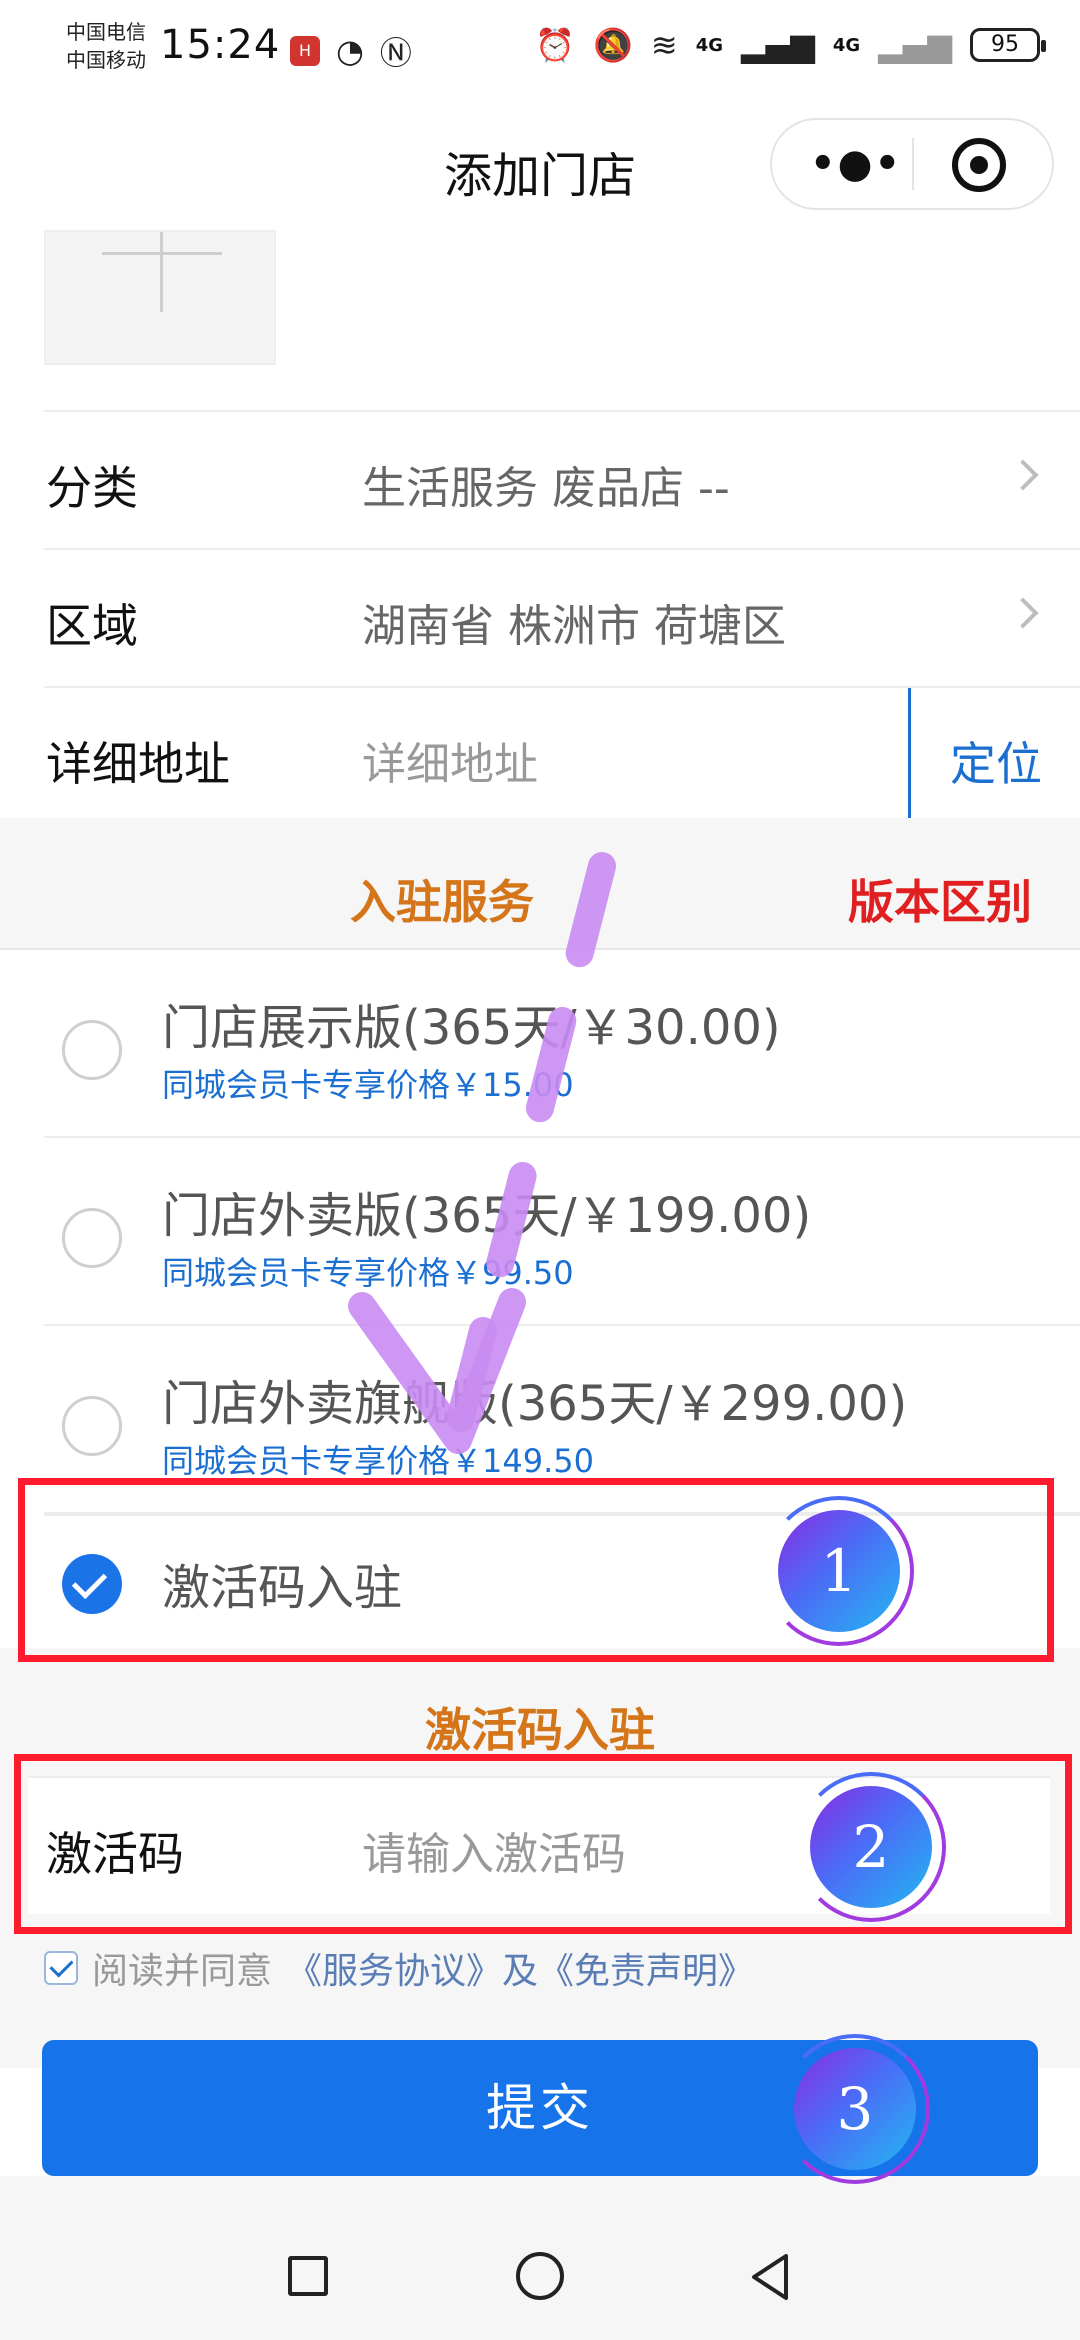  Describe the element at coordinates (482, 1153) in the screenshot. I see `annotation-arrow` at that location.